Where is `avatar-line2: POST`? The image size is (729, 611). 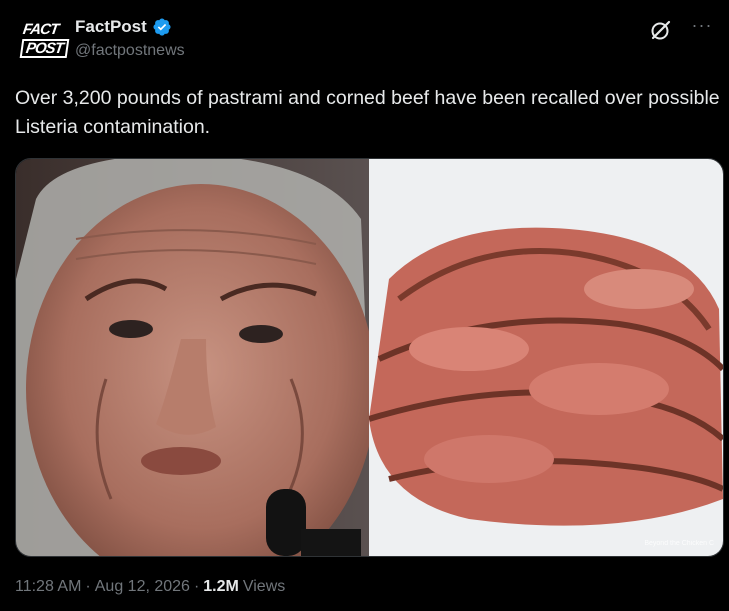
avatar-line2: POST is located at coordinates (44, 48).